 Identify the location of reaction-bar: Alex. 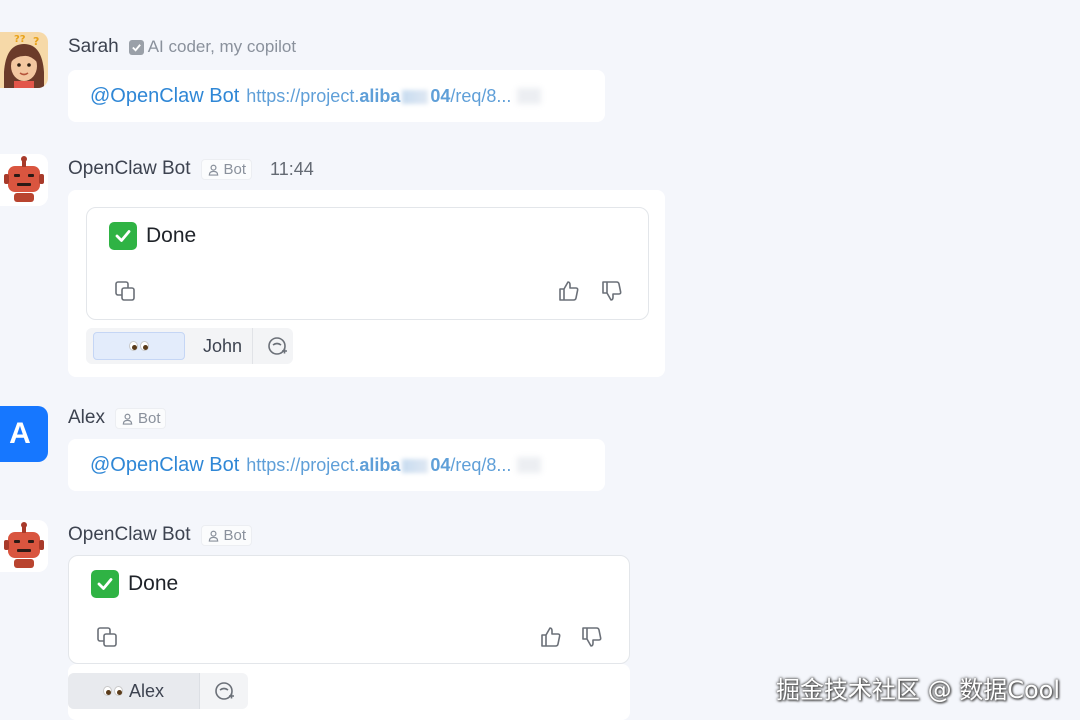
(158, 691).